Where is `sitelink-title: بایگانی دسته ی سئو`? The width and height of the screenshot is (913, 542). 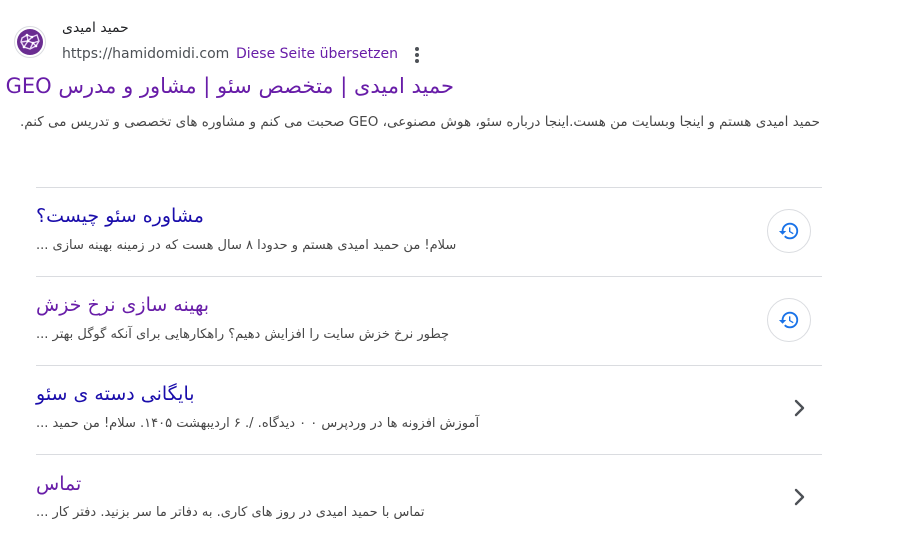
sitelink-title: بایگانی دسته ی سئو is located at coordinates (246, 394).